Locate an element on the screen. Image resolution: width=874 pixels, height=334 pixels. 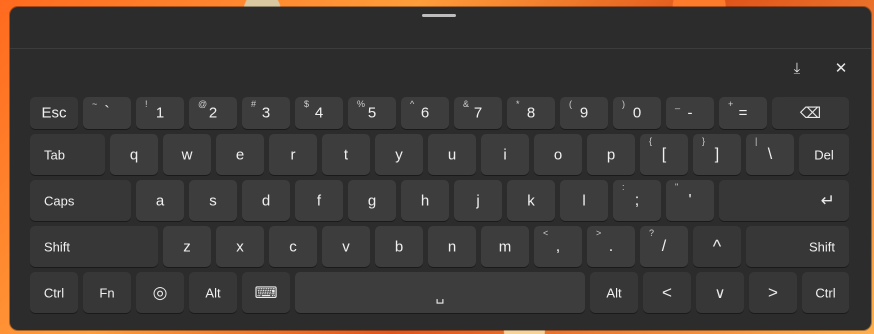
key-e: e is located at coordinates (240, 154).